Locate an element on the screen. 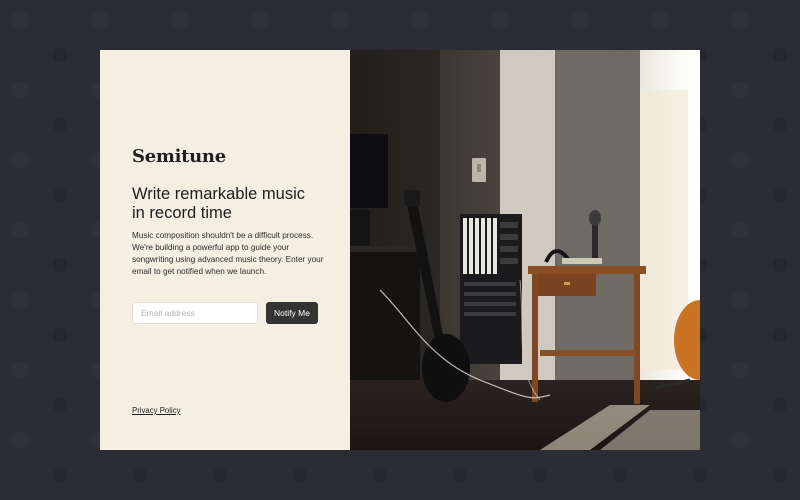 The width and height of the screenshot is (800, 500). email-input is located at coordinates (195, 313).